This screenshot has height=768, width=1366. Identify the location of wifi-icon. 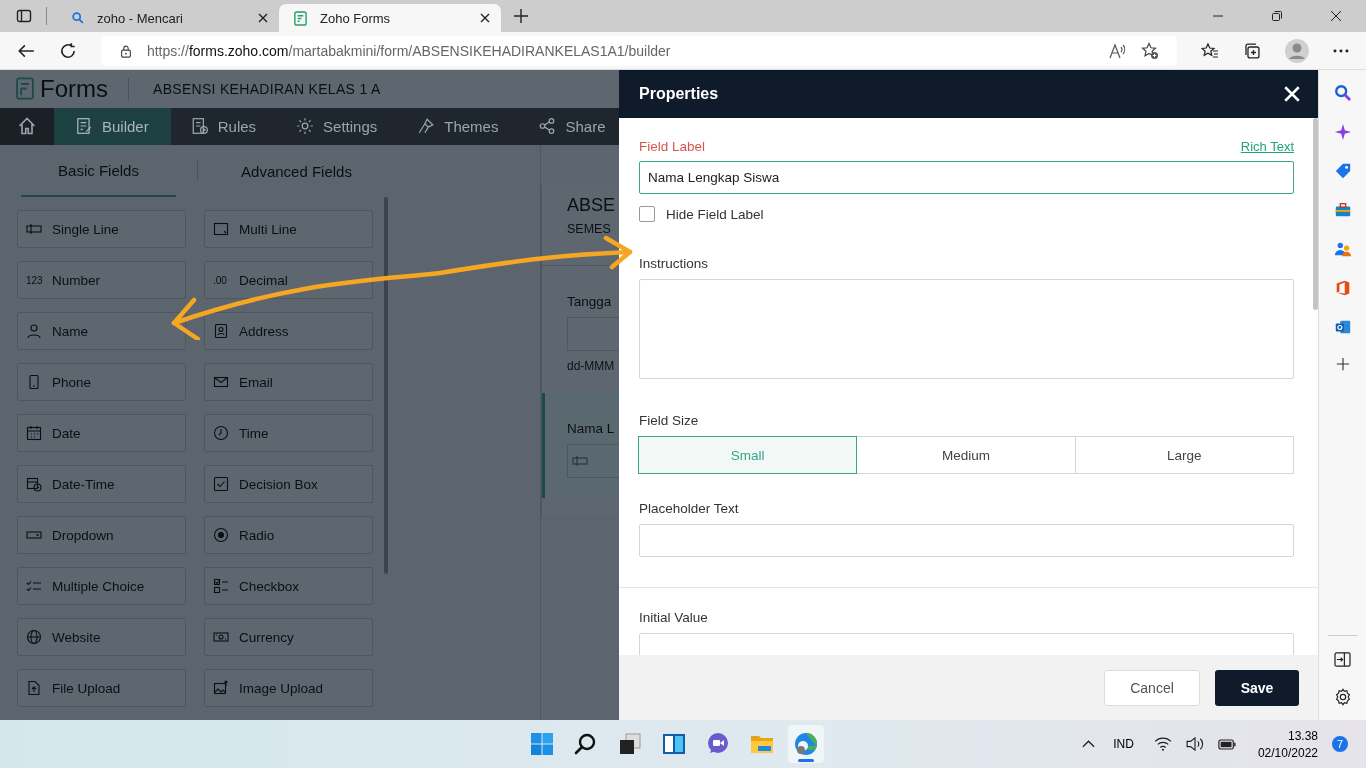
(1162, 744).